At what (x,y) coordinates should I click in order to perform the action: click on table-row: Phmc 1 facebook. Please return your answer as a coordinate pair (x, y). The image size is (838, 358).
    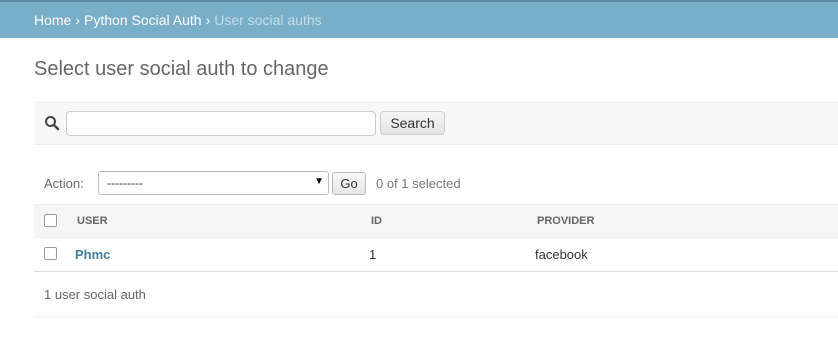
    Looking at the image, I should click on (436, 255).